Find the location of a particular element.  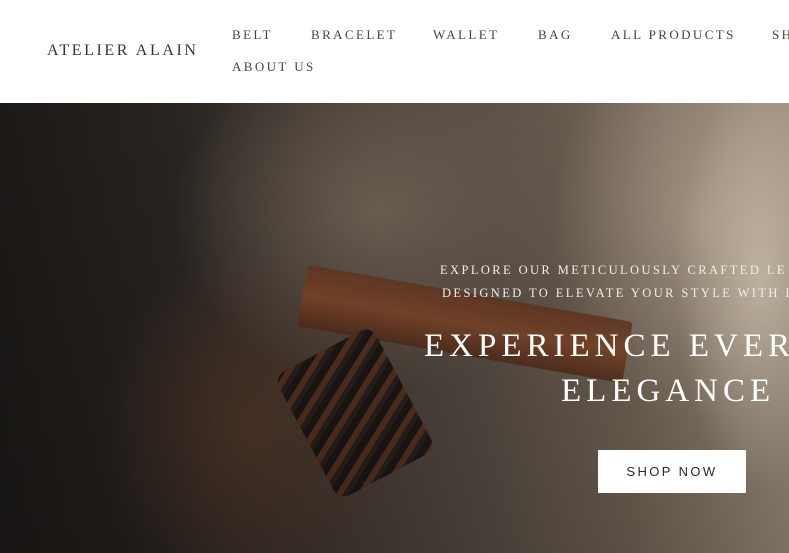

hero-headline-line-1: EXPERIENCE EVER is located at coordinates (606, 346).